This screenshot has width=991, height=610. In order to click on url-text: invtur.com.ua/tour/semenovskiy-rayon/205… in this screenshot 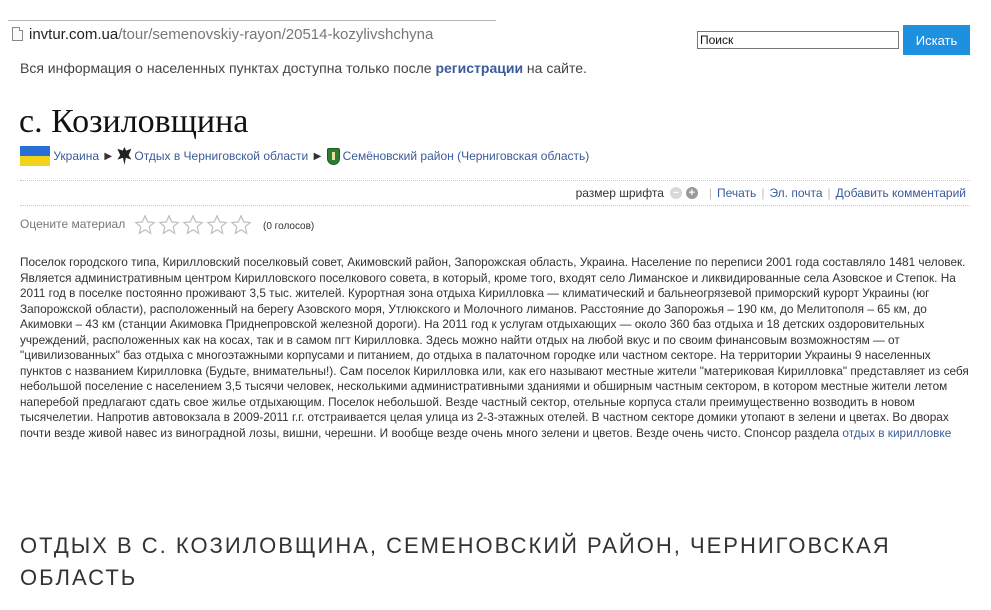, I will do `click(231, 34)`.